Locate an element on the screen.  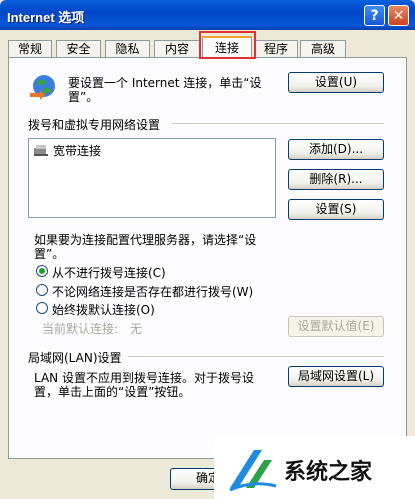
radio-never-dial-label: 从不进行拨号连接(C) is located at coordinates (109, 272).